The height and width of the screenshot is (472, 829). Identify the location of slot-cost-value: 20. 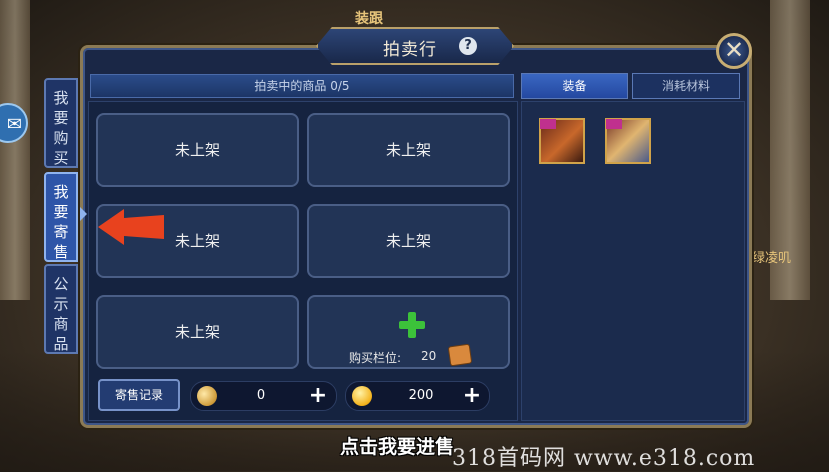
(429, 356).